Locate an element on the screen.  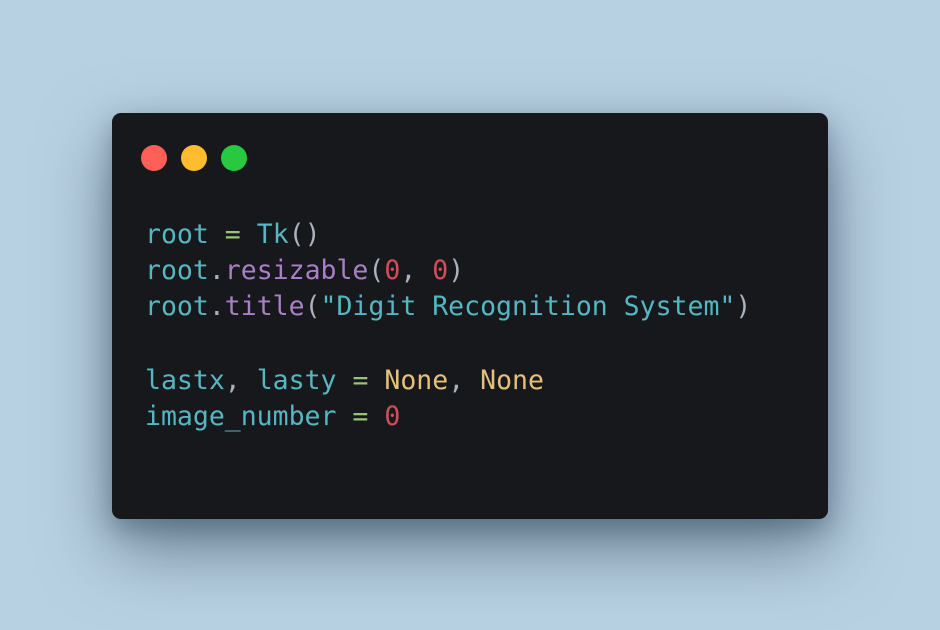
code-token: Tk is located at coordinates (272, 234).